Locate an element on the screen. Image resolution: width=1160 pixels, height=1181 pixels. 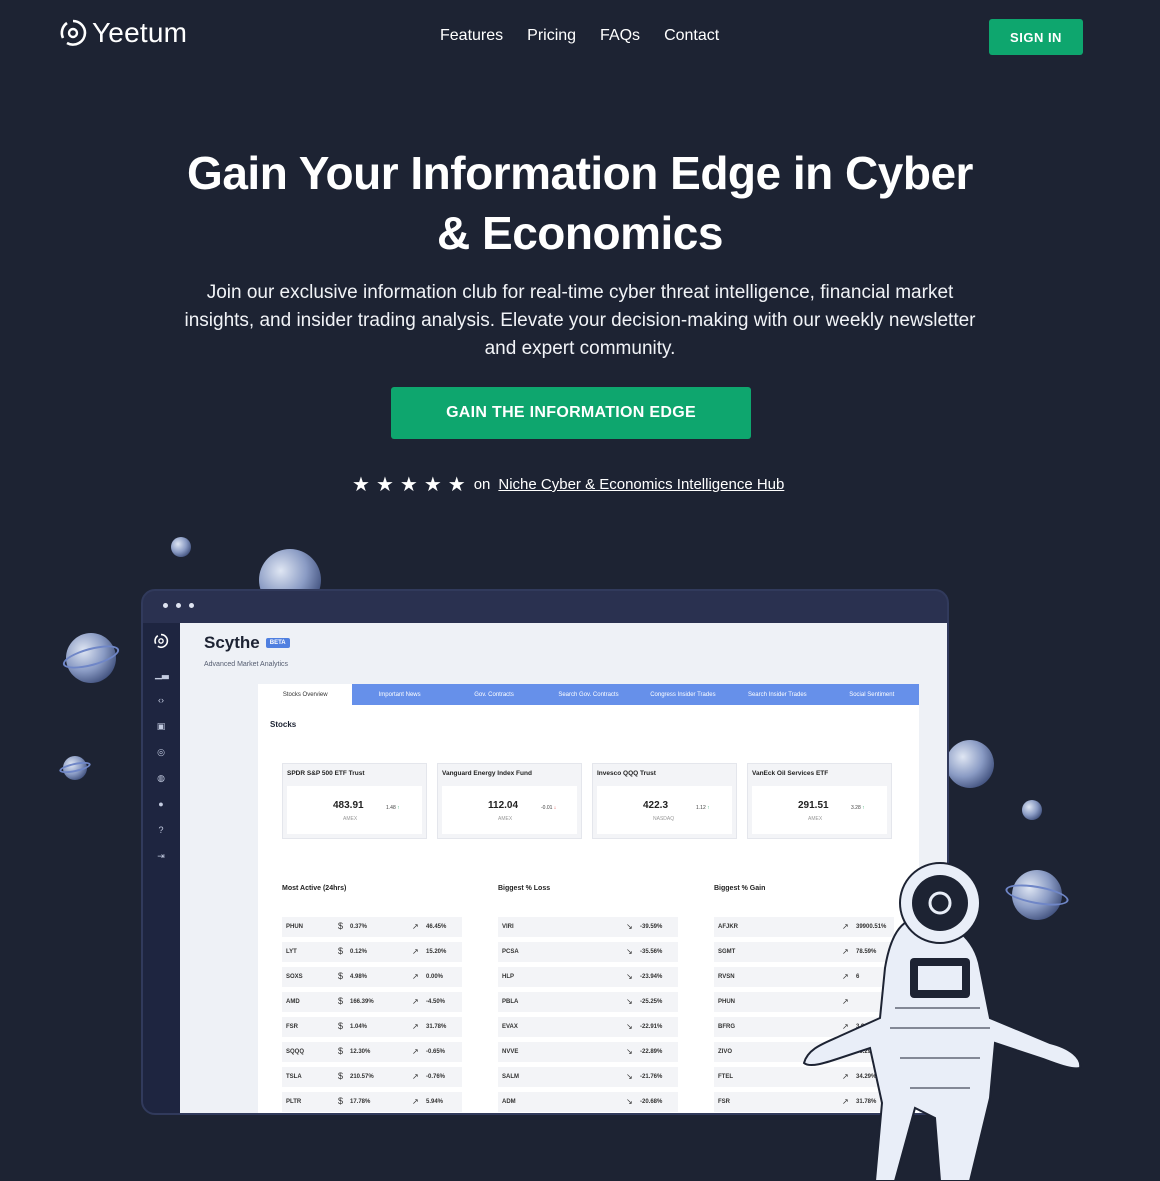
table-row: VIRI ↘ -39.59% is located at coordinates (588, 927).